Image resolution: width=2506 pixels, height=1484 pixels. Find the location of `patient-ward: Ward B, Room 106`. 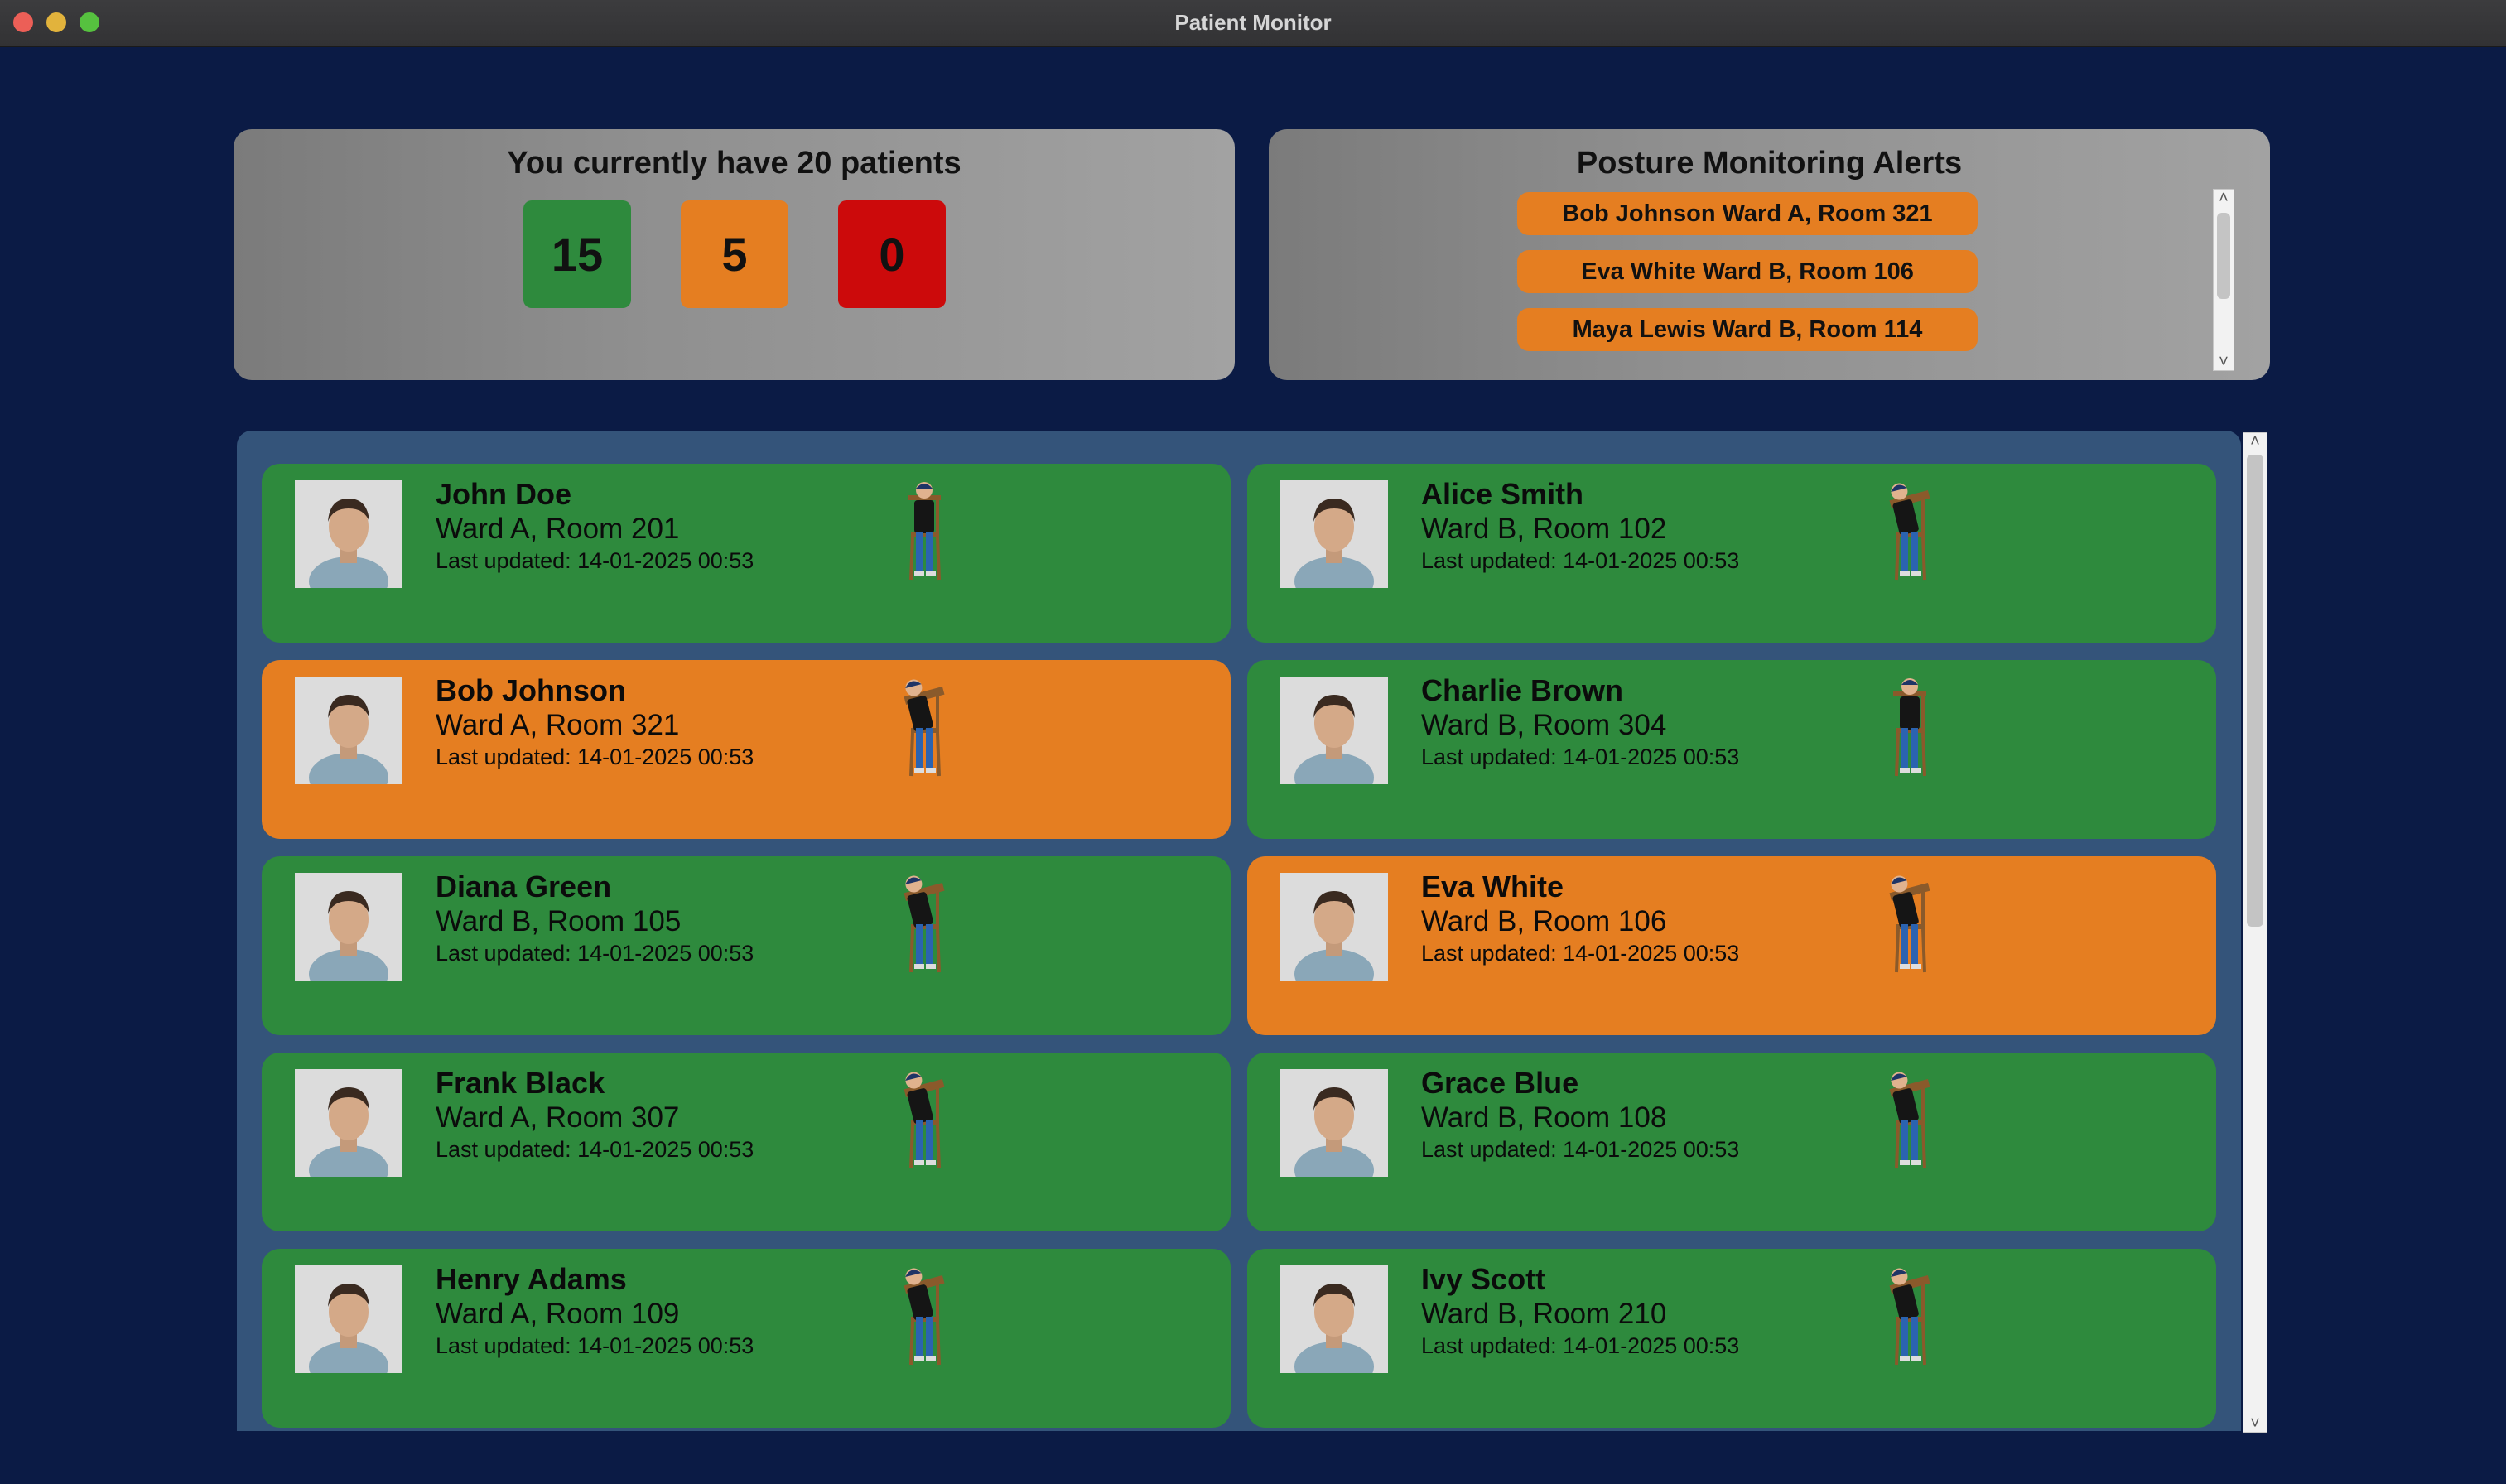

patient-ward: Ward B, Room 106 is located at coordinates (1544, 921).